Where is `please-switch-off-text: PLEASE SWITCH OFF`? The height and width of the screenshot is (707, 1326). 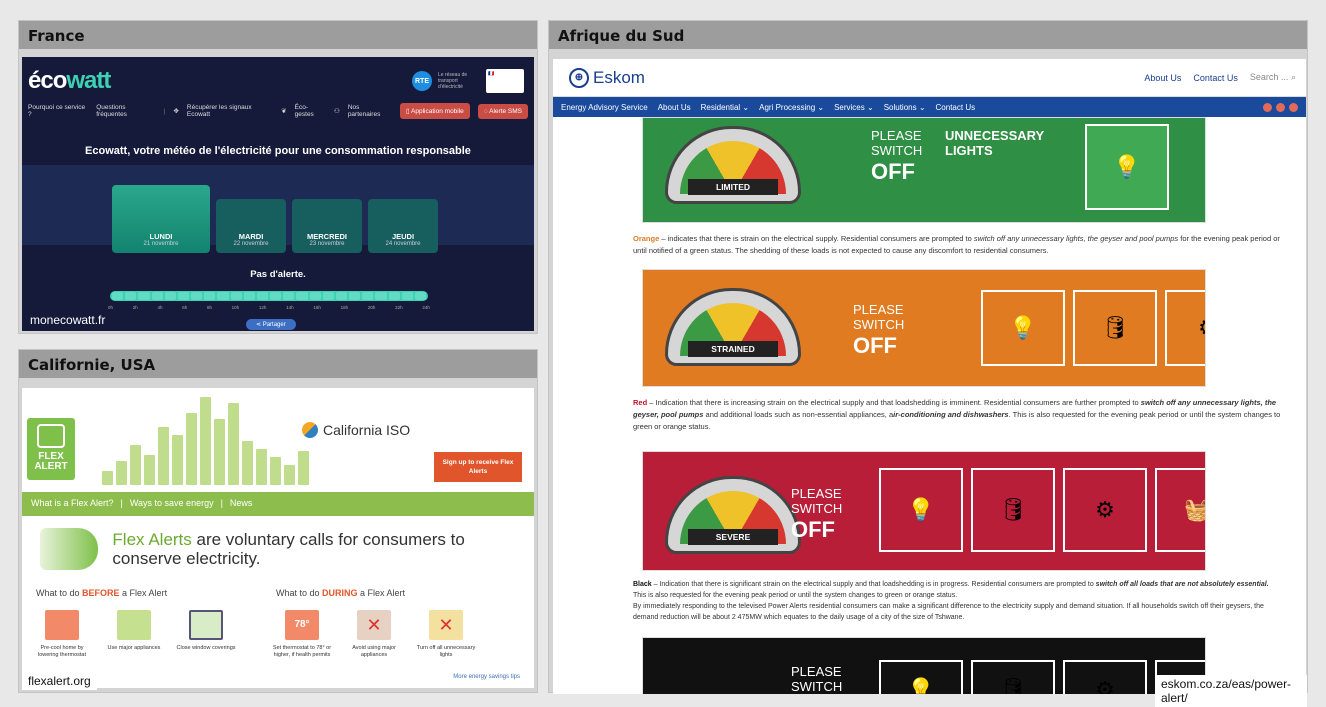 please-switch-off-text: PLEASE SWITCH OFF is located at coordinates (879, 330).